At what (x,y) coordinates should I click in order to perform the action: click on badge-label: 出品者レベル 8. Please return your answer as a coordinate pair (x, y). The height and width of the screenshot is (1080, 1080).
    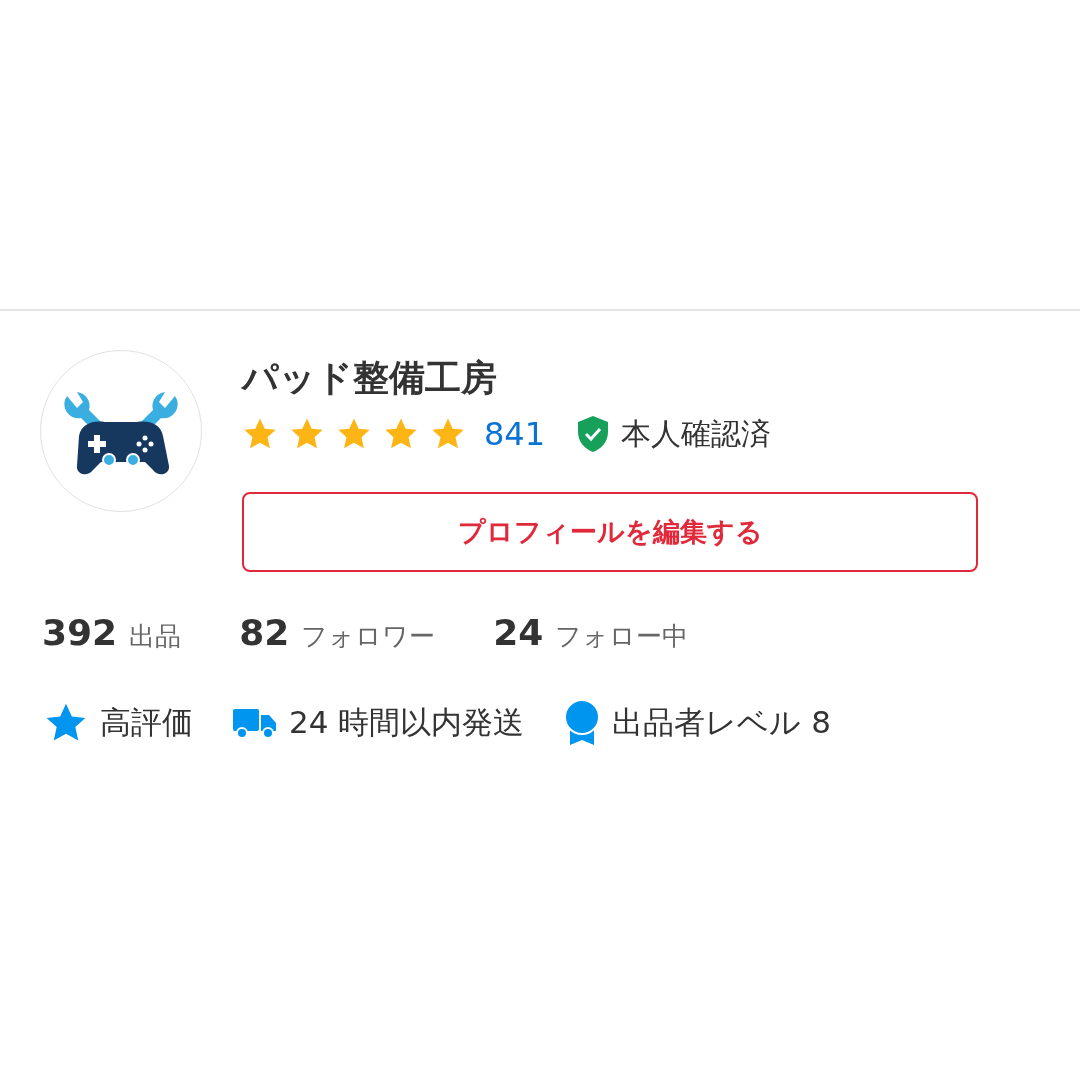
    Looking at the image, I should click on (721, 722).